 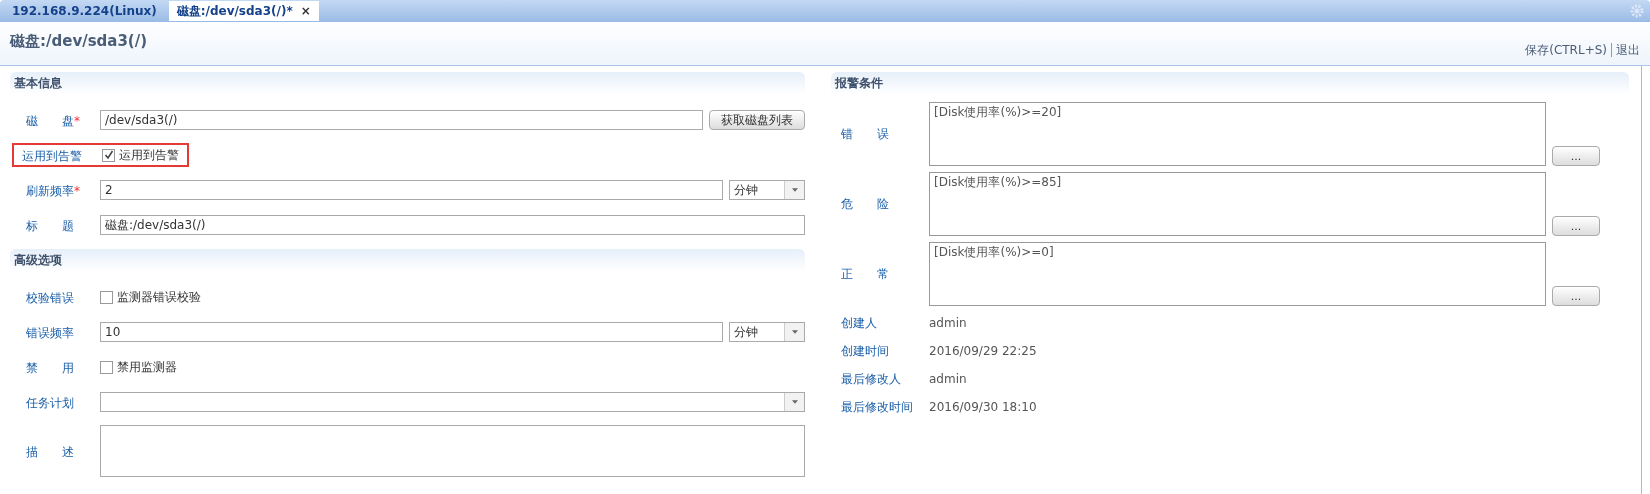 What do you see at coordinates (859, 323) in the screenshot?
I see `info-label: 创建人` at bounding box center [859, 323].